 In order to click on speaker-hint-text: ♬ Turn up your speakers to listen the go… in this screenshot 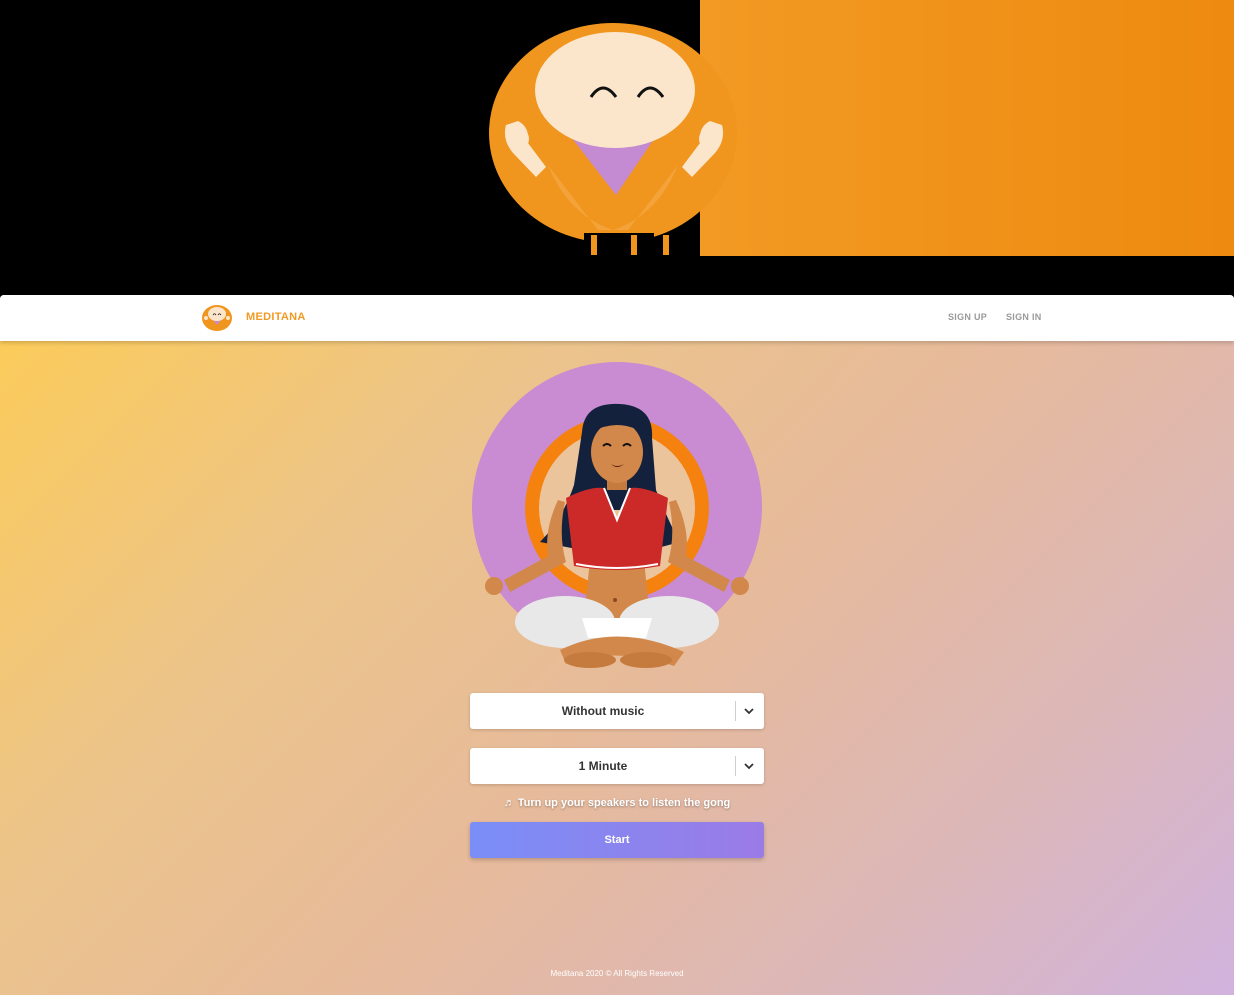, I will do `click(617, 803)`.